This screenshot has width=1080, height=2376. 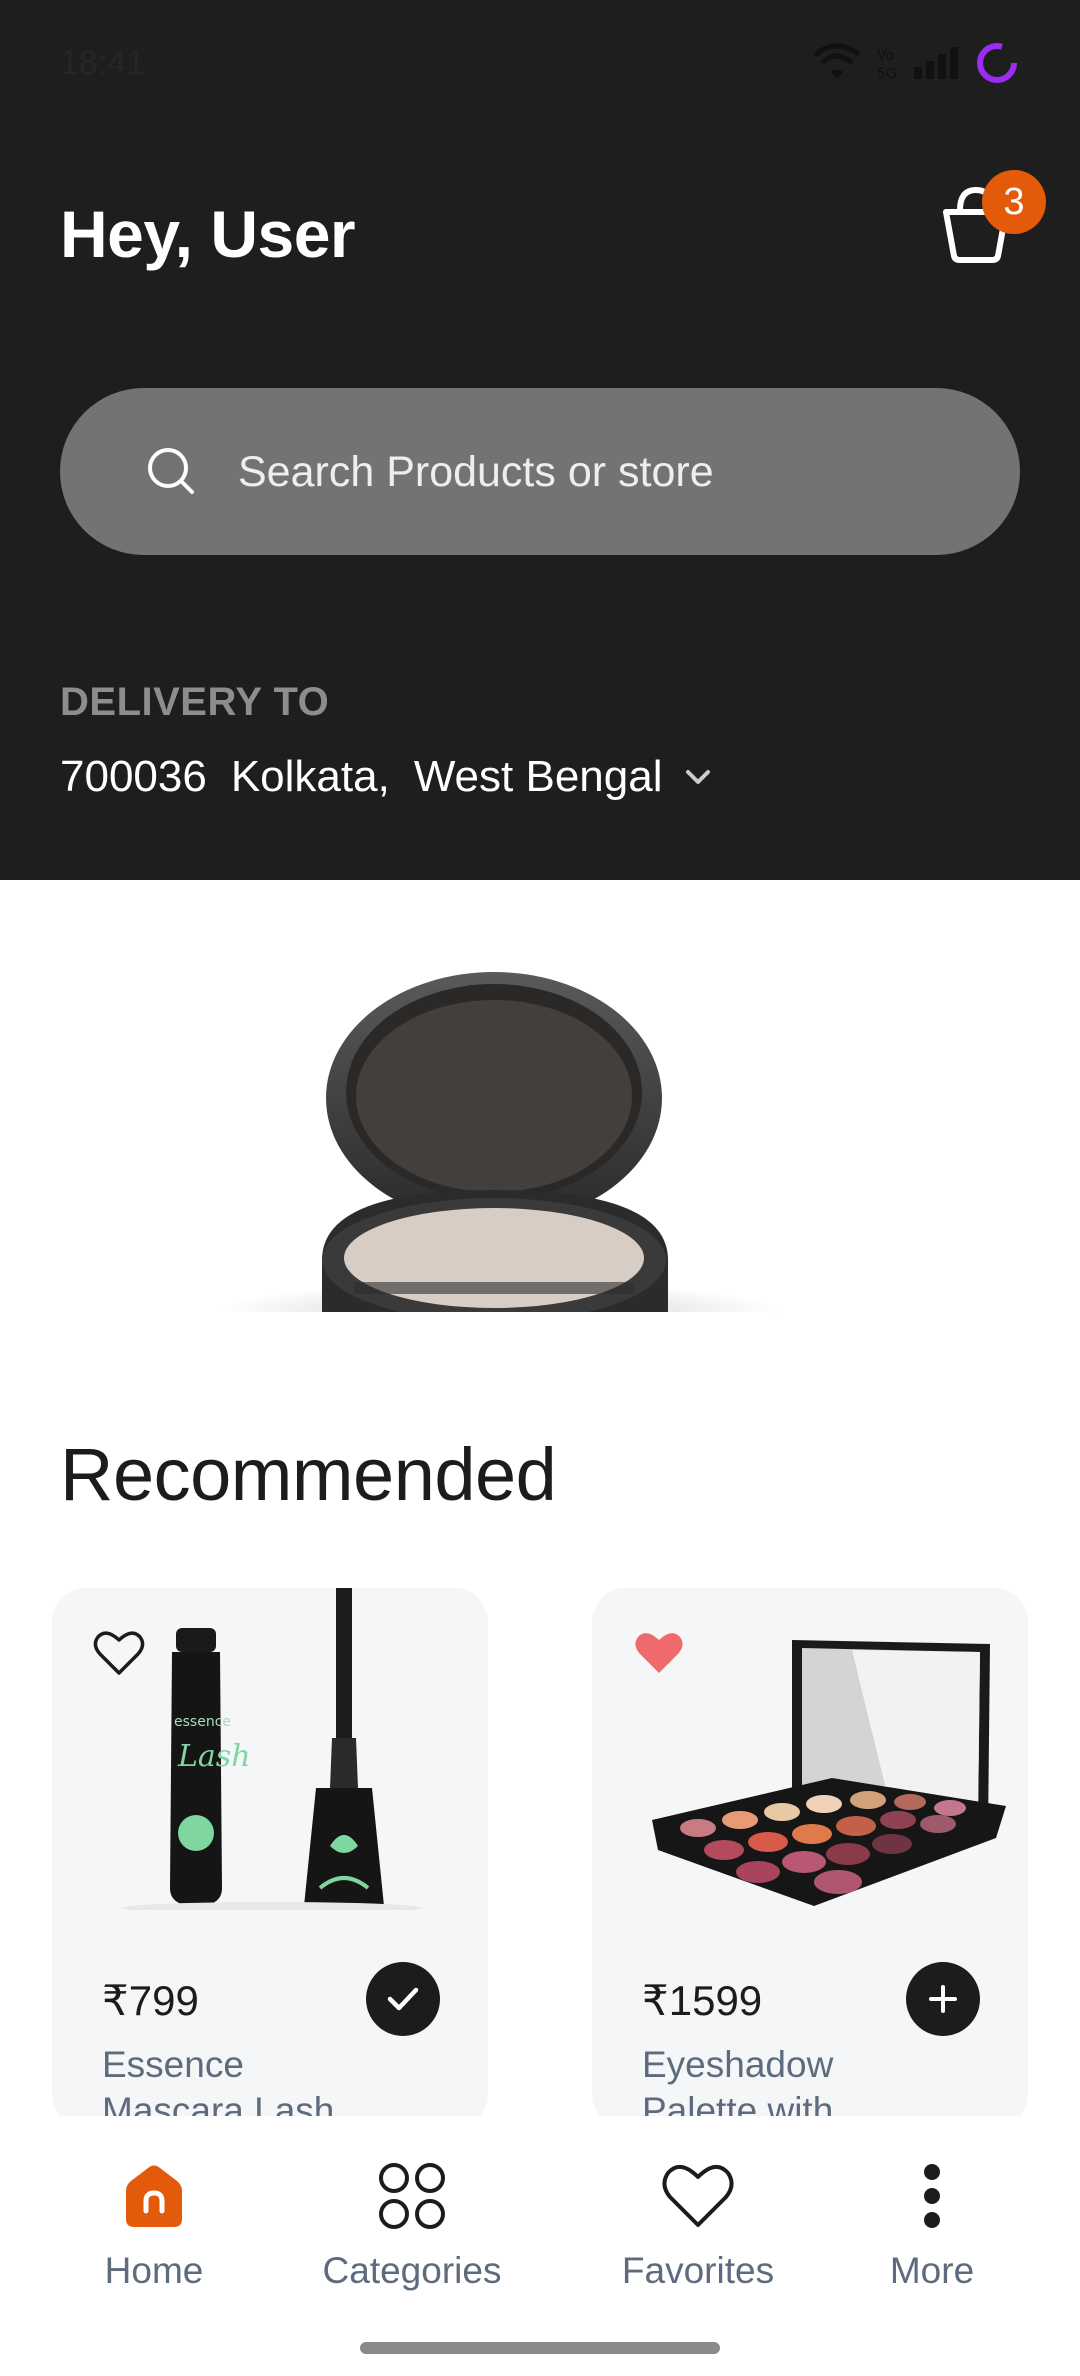 I want to click on check-icon, so click(x=403, y=1999).